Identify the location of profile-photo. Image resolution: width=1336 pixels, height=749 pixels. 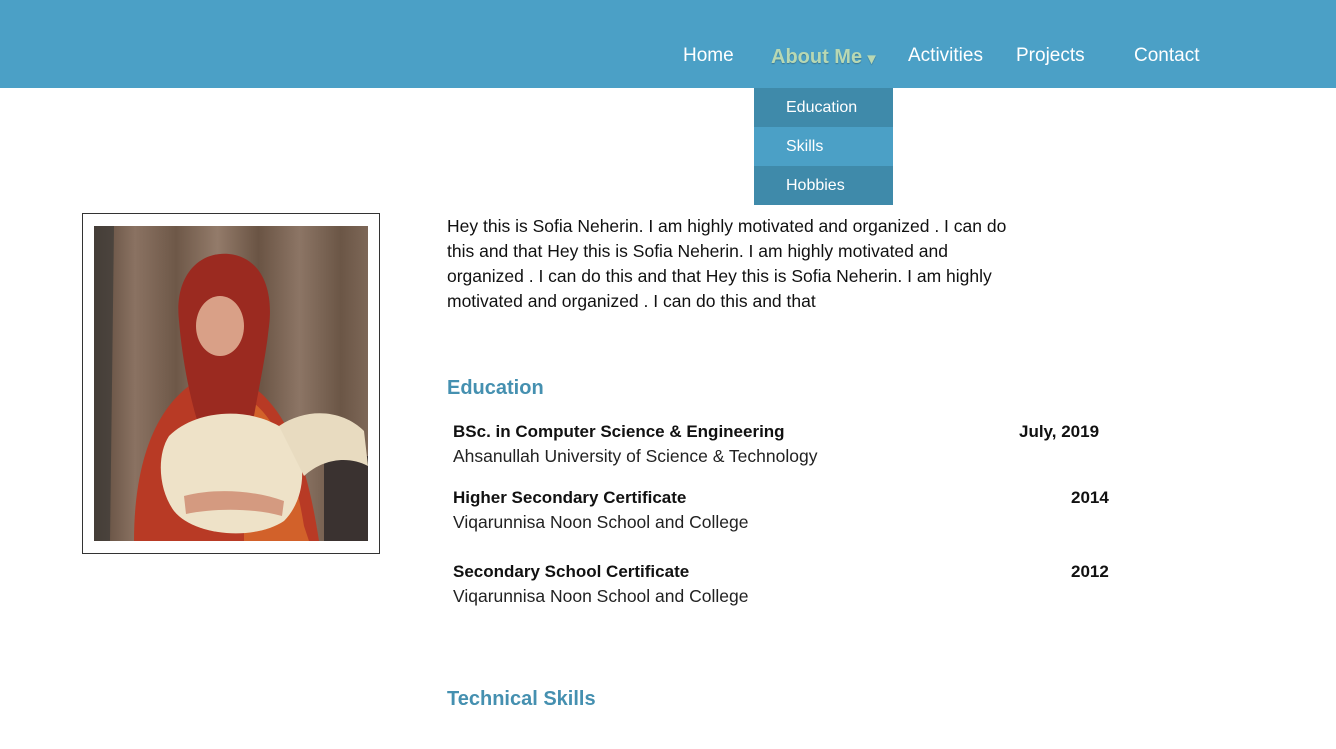
(231, 383).